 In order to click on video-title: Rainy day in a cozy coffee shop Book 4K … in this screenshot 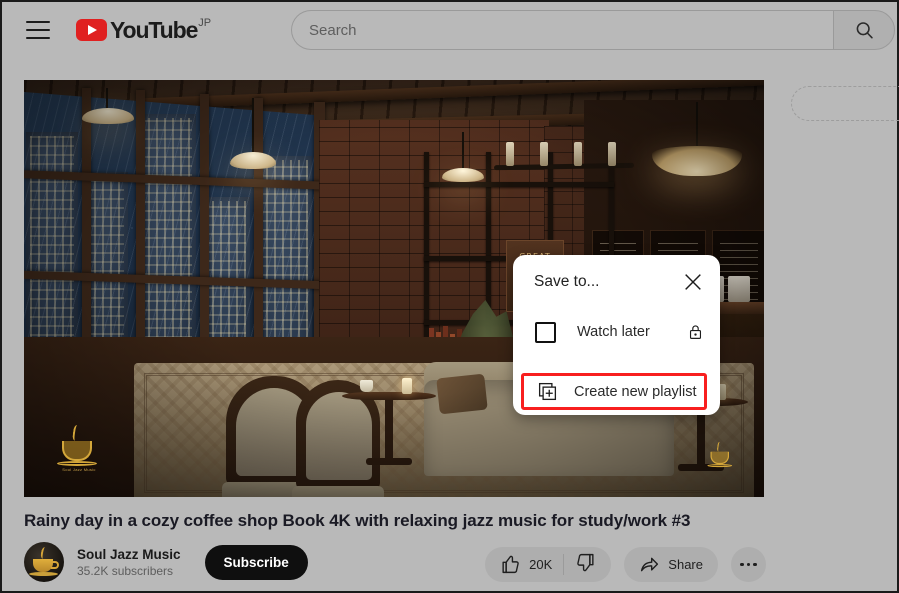, I will do `click(357, 520)`.